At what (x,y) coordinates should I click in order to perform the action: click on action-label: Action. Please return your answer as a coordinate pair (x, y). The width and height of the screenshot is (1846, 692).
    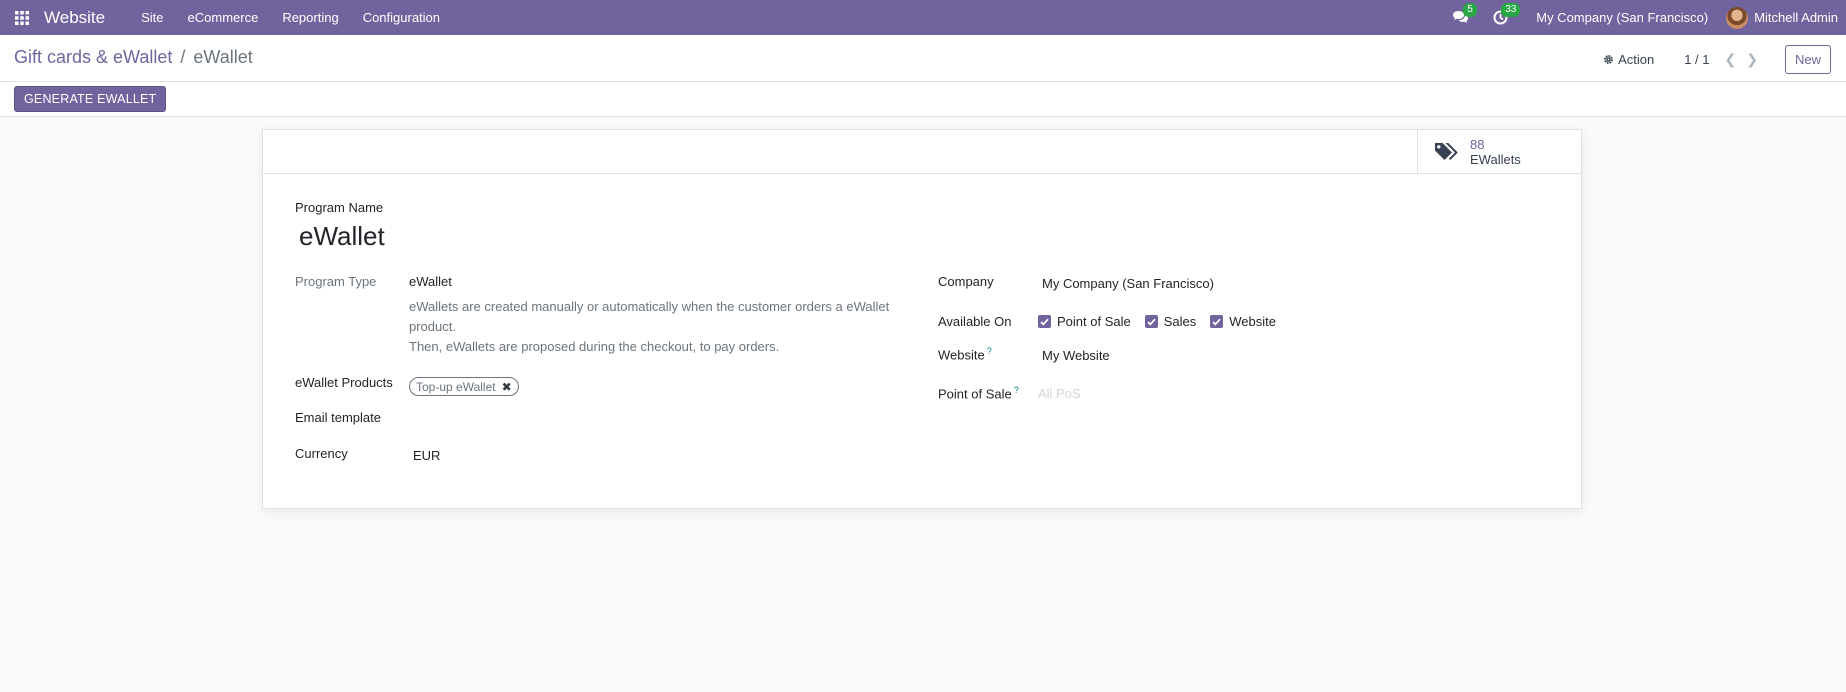
    Looking at the image, I should click on (1636, 59).